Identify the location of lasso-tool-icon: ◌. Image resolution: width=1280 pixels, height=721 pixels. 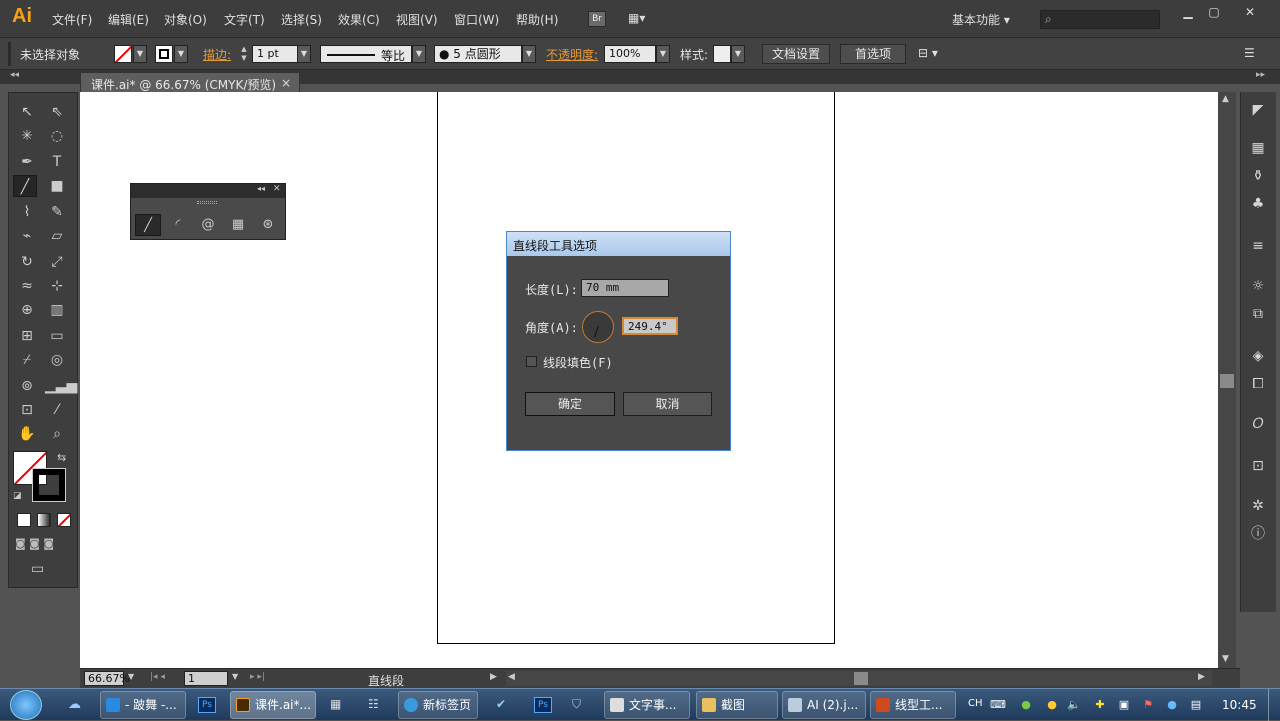
(57, 136).